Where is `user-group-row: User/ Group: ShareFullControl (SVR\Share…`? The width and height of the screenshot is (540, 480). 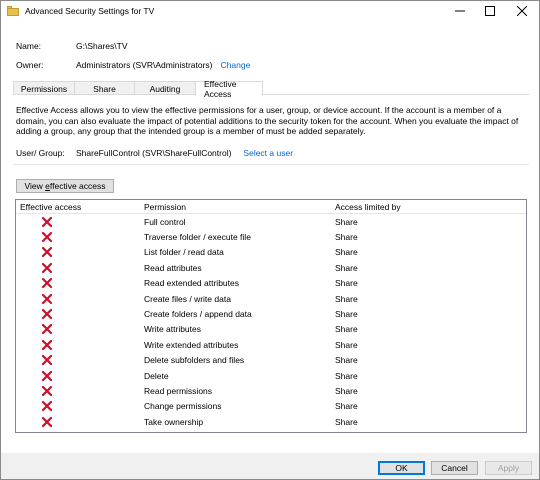 user-group-row: User/ Group: ShareFullControl (SVR\Share… is located at coordinates (154, 153).